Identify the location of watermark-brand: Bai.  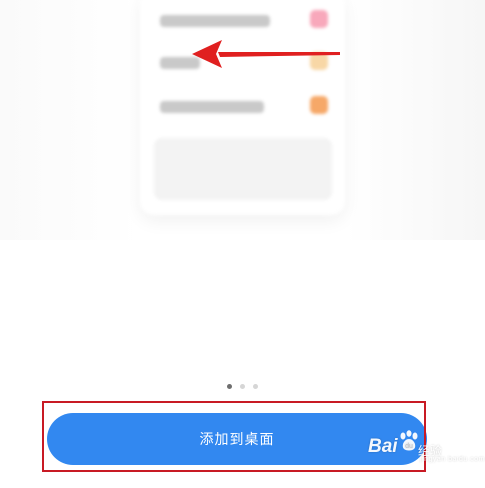
(383, 446).